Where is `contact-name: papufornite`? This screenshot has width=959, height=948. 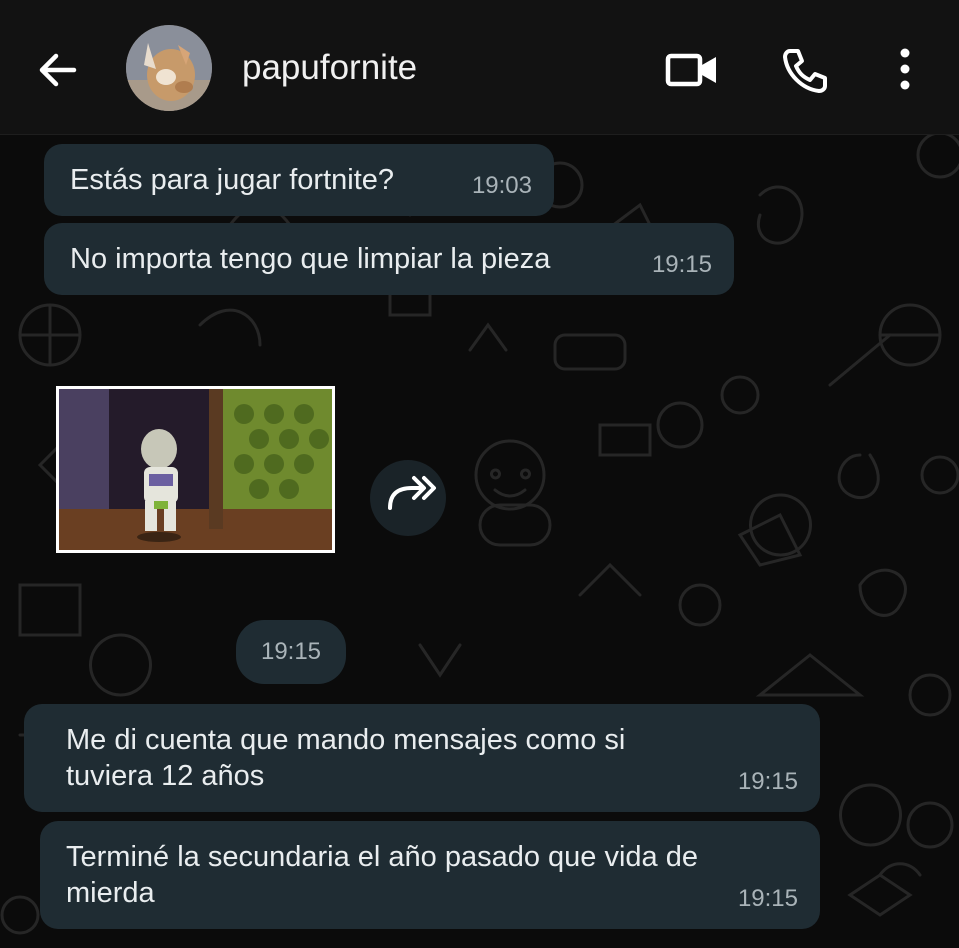 contact-name: papufornite is located at coordinates (329, 68).